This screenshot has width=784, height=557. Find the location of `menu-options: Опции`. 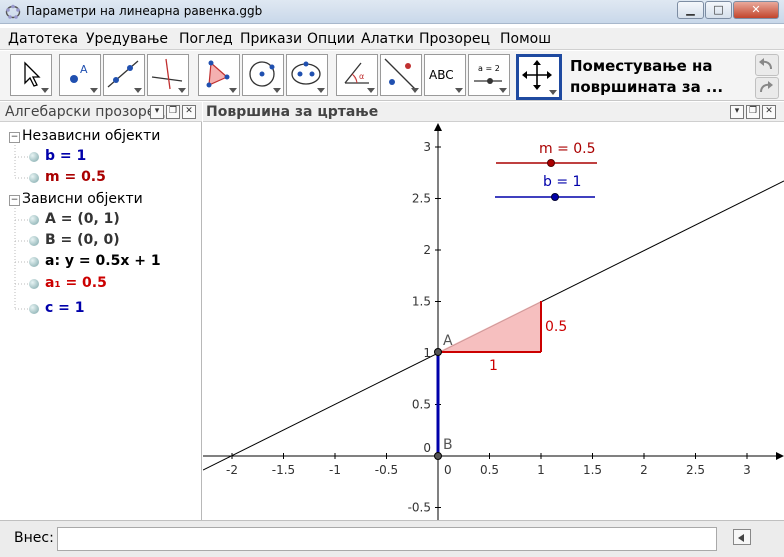

menu-options: Опции is located at coordinates (331, 39).